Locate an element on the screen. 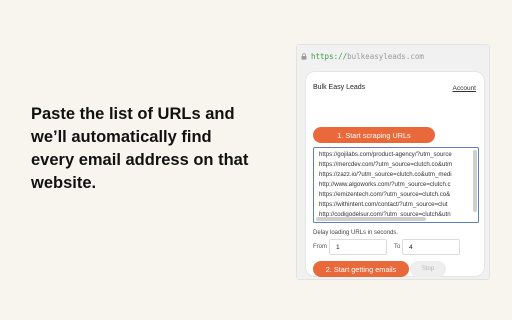 The image size is (512, 320). headline-line: we’ll automatically find is located at coordinates (121, 137).